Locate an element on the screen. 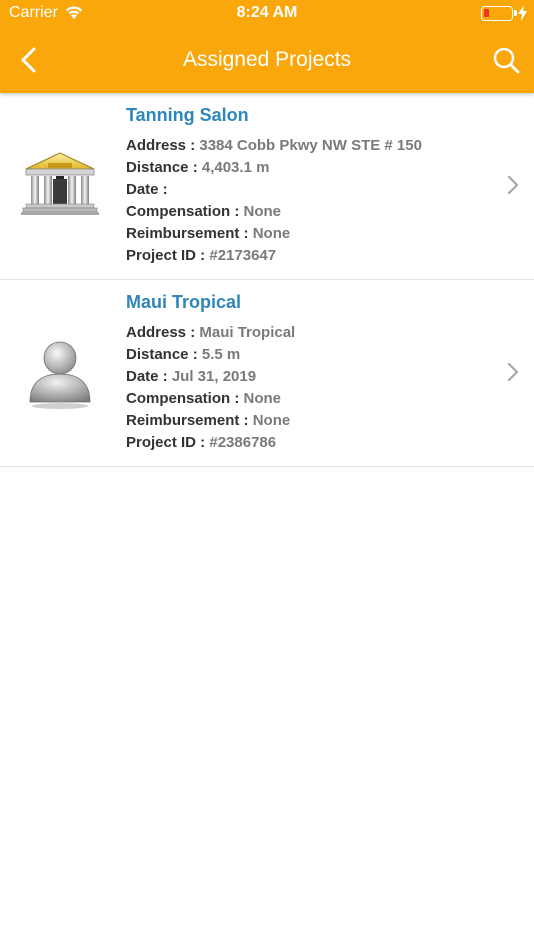 This screenshot has width=534, height=950. charging-bolt-icon is located at coordinates (522, 13).